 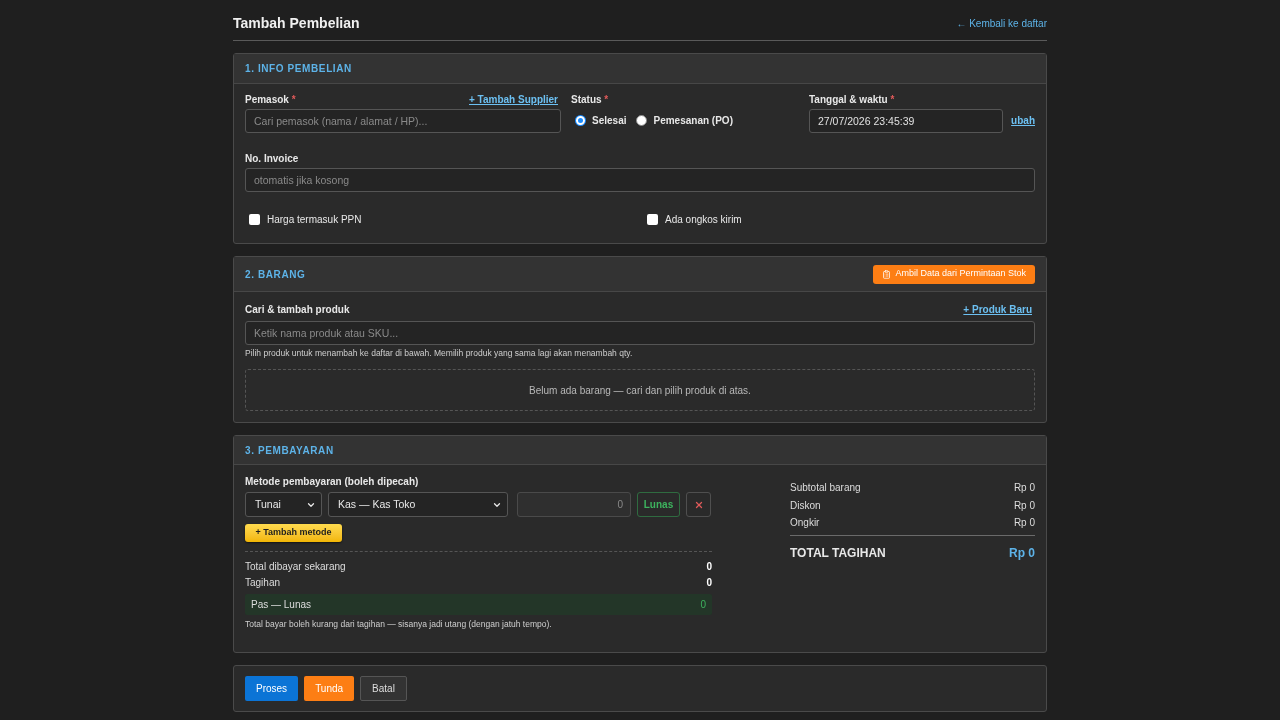 I want to click on empty-message: Belum ada barang — cari dan pilih produk di atas., so click(x=640, y=390).